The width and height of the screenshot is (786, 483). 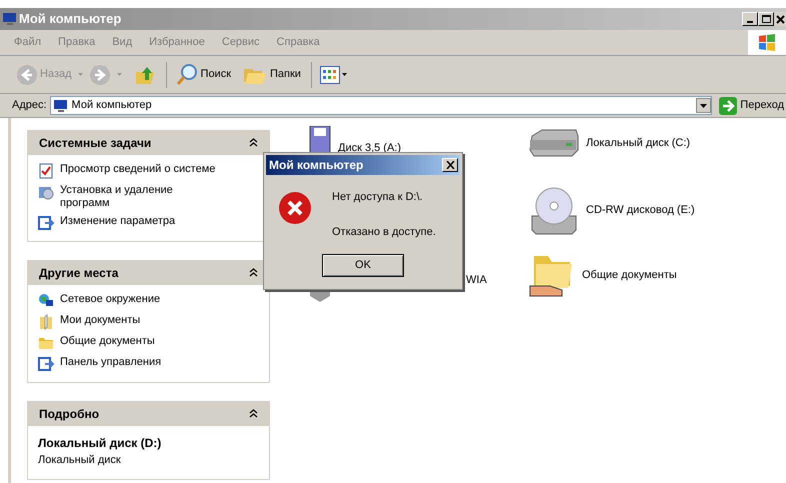 I want to click on go-button: Переход, so click(x=752, y=105).